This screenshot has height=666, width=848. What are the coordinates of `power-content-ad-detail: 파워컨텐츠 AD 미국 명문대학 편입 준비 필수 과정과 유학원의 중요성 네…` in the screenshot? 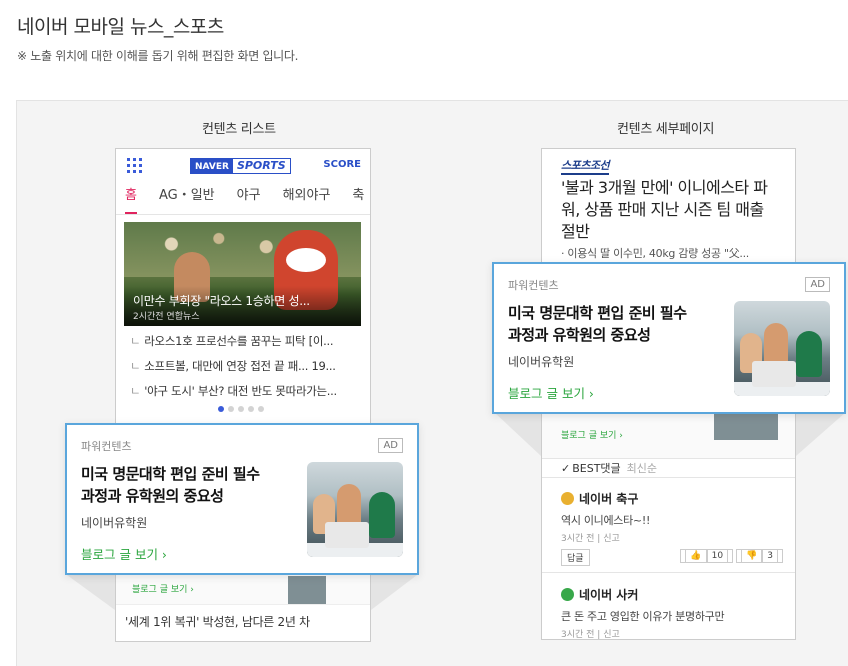 It's located at (669, 338).